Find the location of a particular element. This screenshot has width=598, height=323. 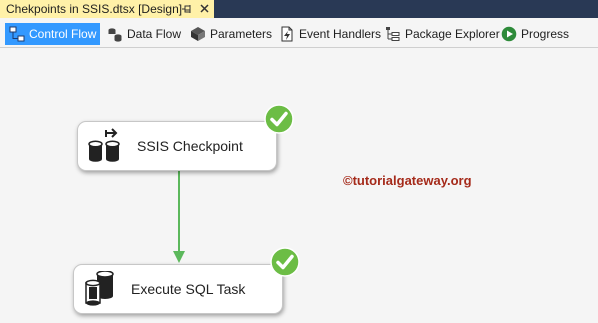

tab-parameters: Parameters is located at coordinates (229, 34).